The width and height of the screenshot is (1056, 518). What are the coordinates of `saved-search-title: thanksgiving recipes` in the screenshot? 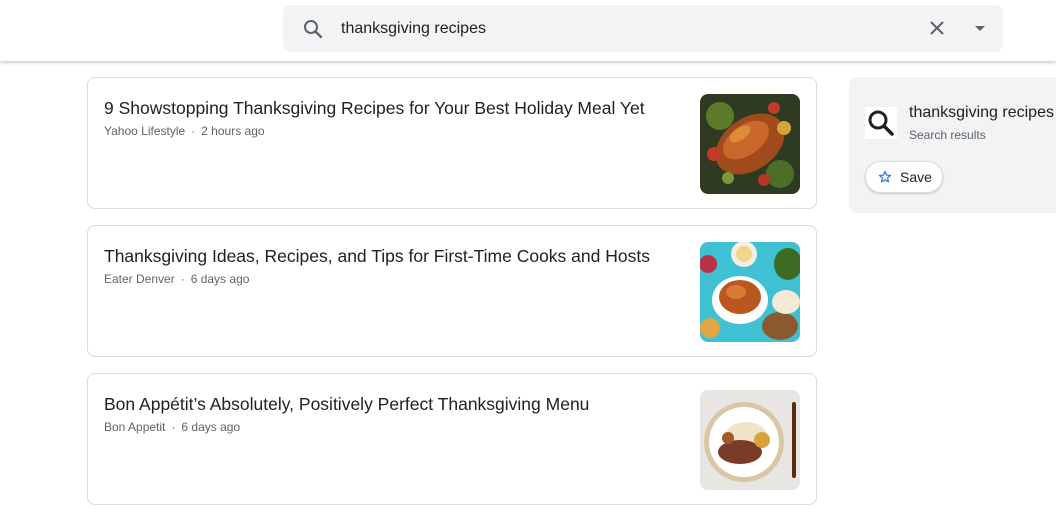 It's located at (981, 112).